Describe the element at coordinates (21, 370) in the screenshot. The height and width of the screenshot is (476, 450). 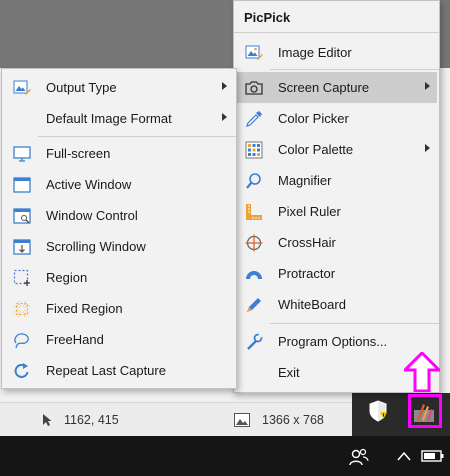
I see `repeat-icon` at that location.